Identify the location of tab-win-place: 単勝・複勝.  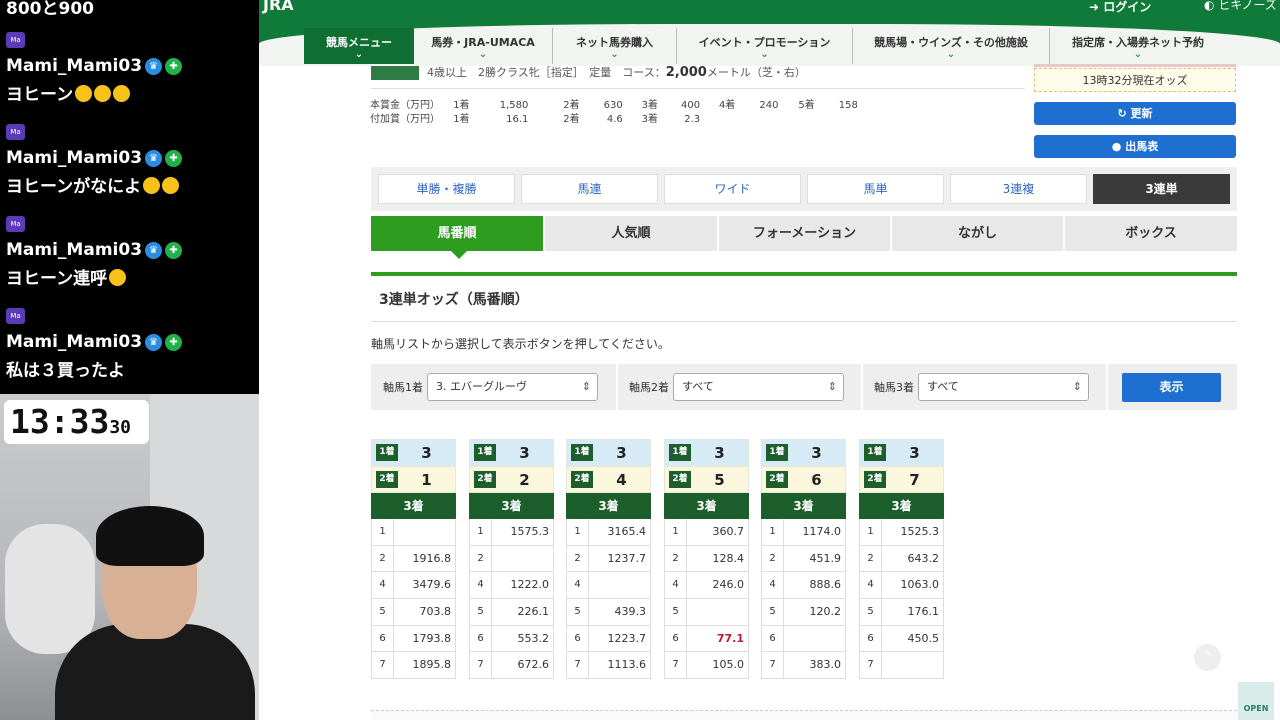
(446, 189).